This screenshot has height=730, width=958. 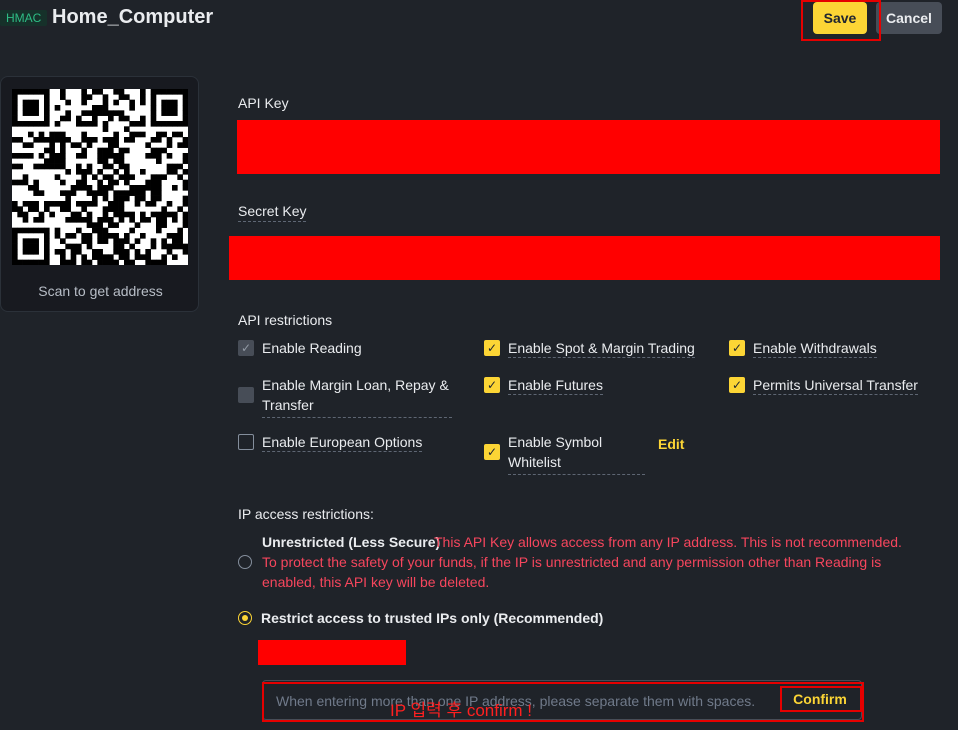 I want to click on enable-margin-loan-checkbox, so click(x=246, y=395).